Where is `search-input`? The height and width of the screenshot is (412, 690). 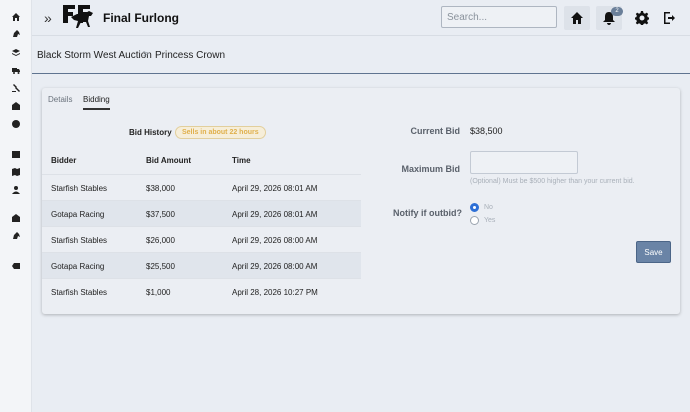 search-input is located at coordinates (499, 17).